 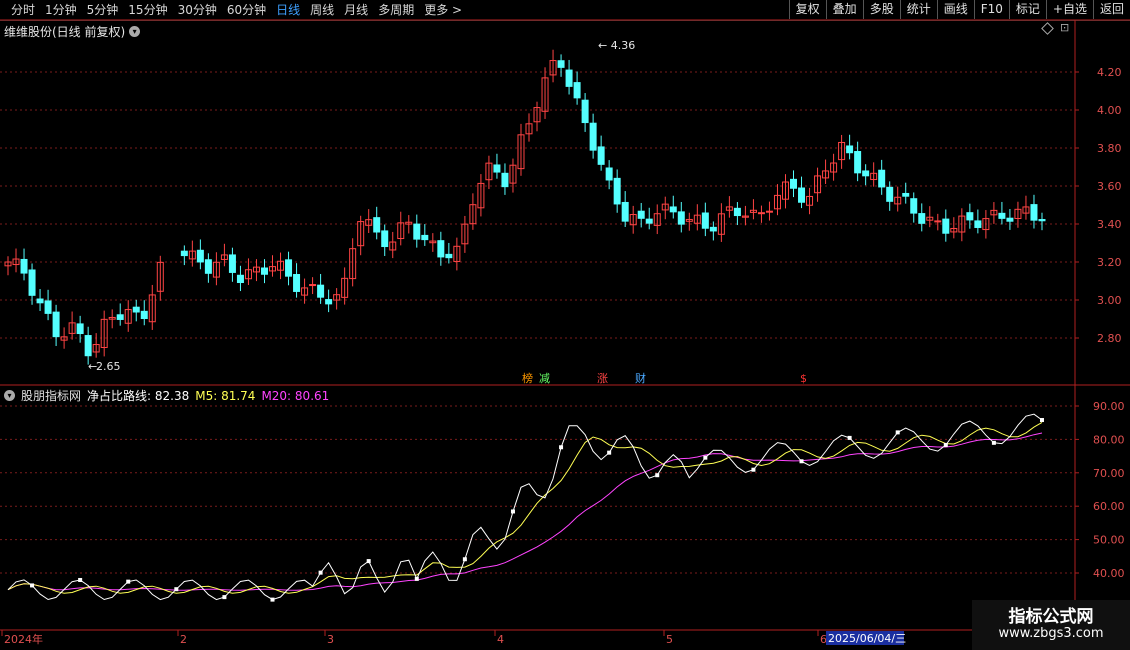 I want to click on indicator-tick-label: 90.00, so click(x=1109, y=406).